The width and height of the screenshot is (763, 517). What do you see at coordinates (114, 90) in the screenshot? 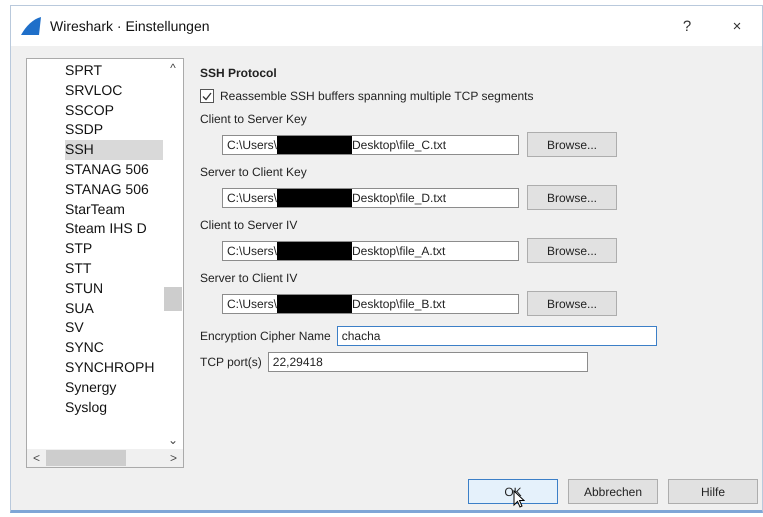
I see `protocol-item: SRVLOC` at bounding box center [114, 90].